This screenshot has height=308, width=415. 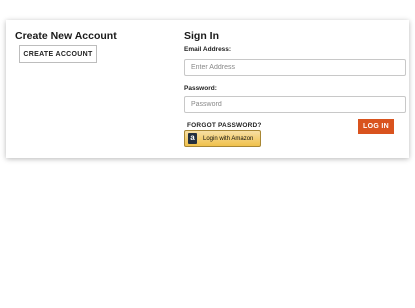 I want to click on amazon-a-icon: a, so click(x=192, y=138).